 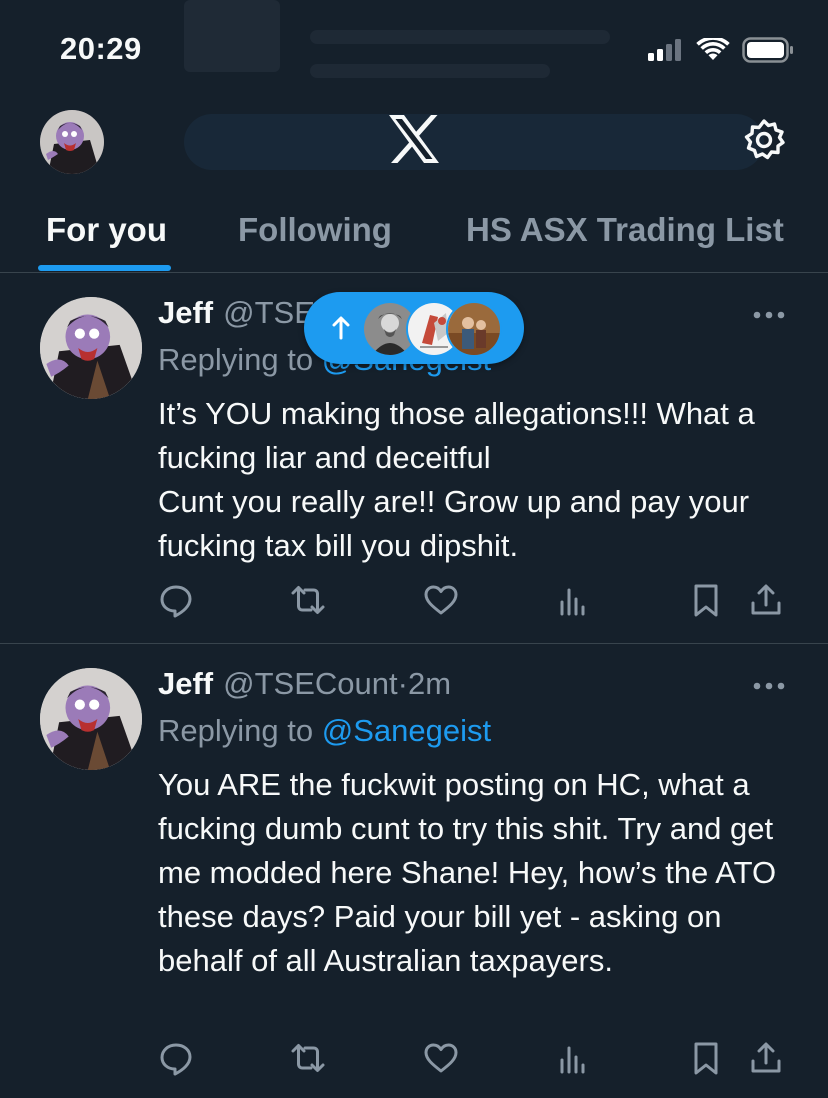 I want to click on status-bar: 20:29, so click(x=414, y=48).